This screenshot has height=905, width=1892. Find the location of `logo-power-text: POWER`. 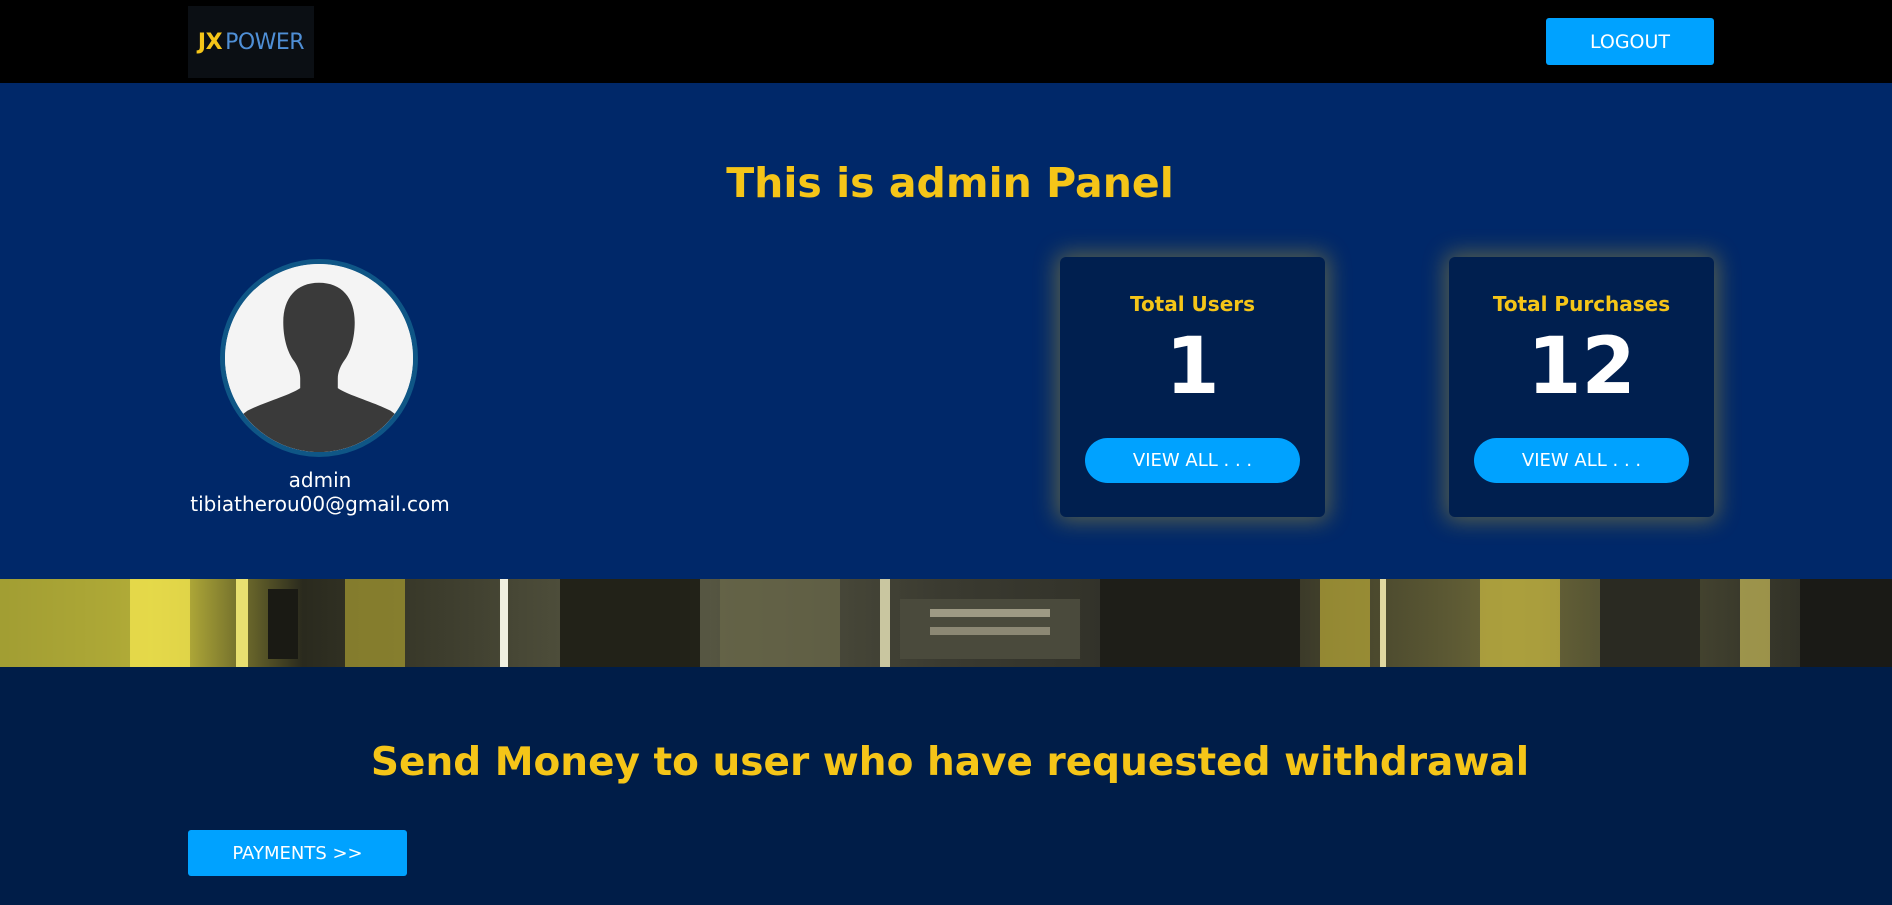

logo-power-text: POWER is located at coordinates (265, 42).